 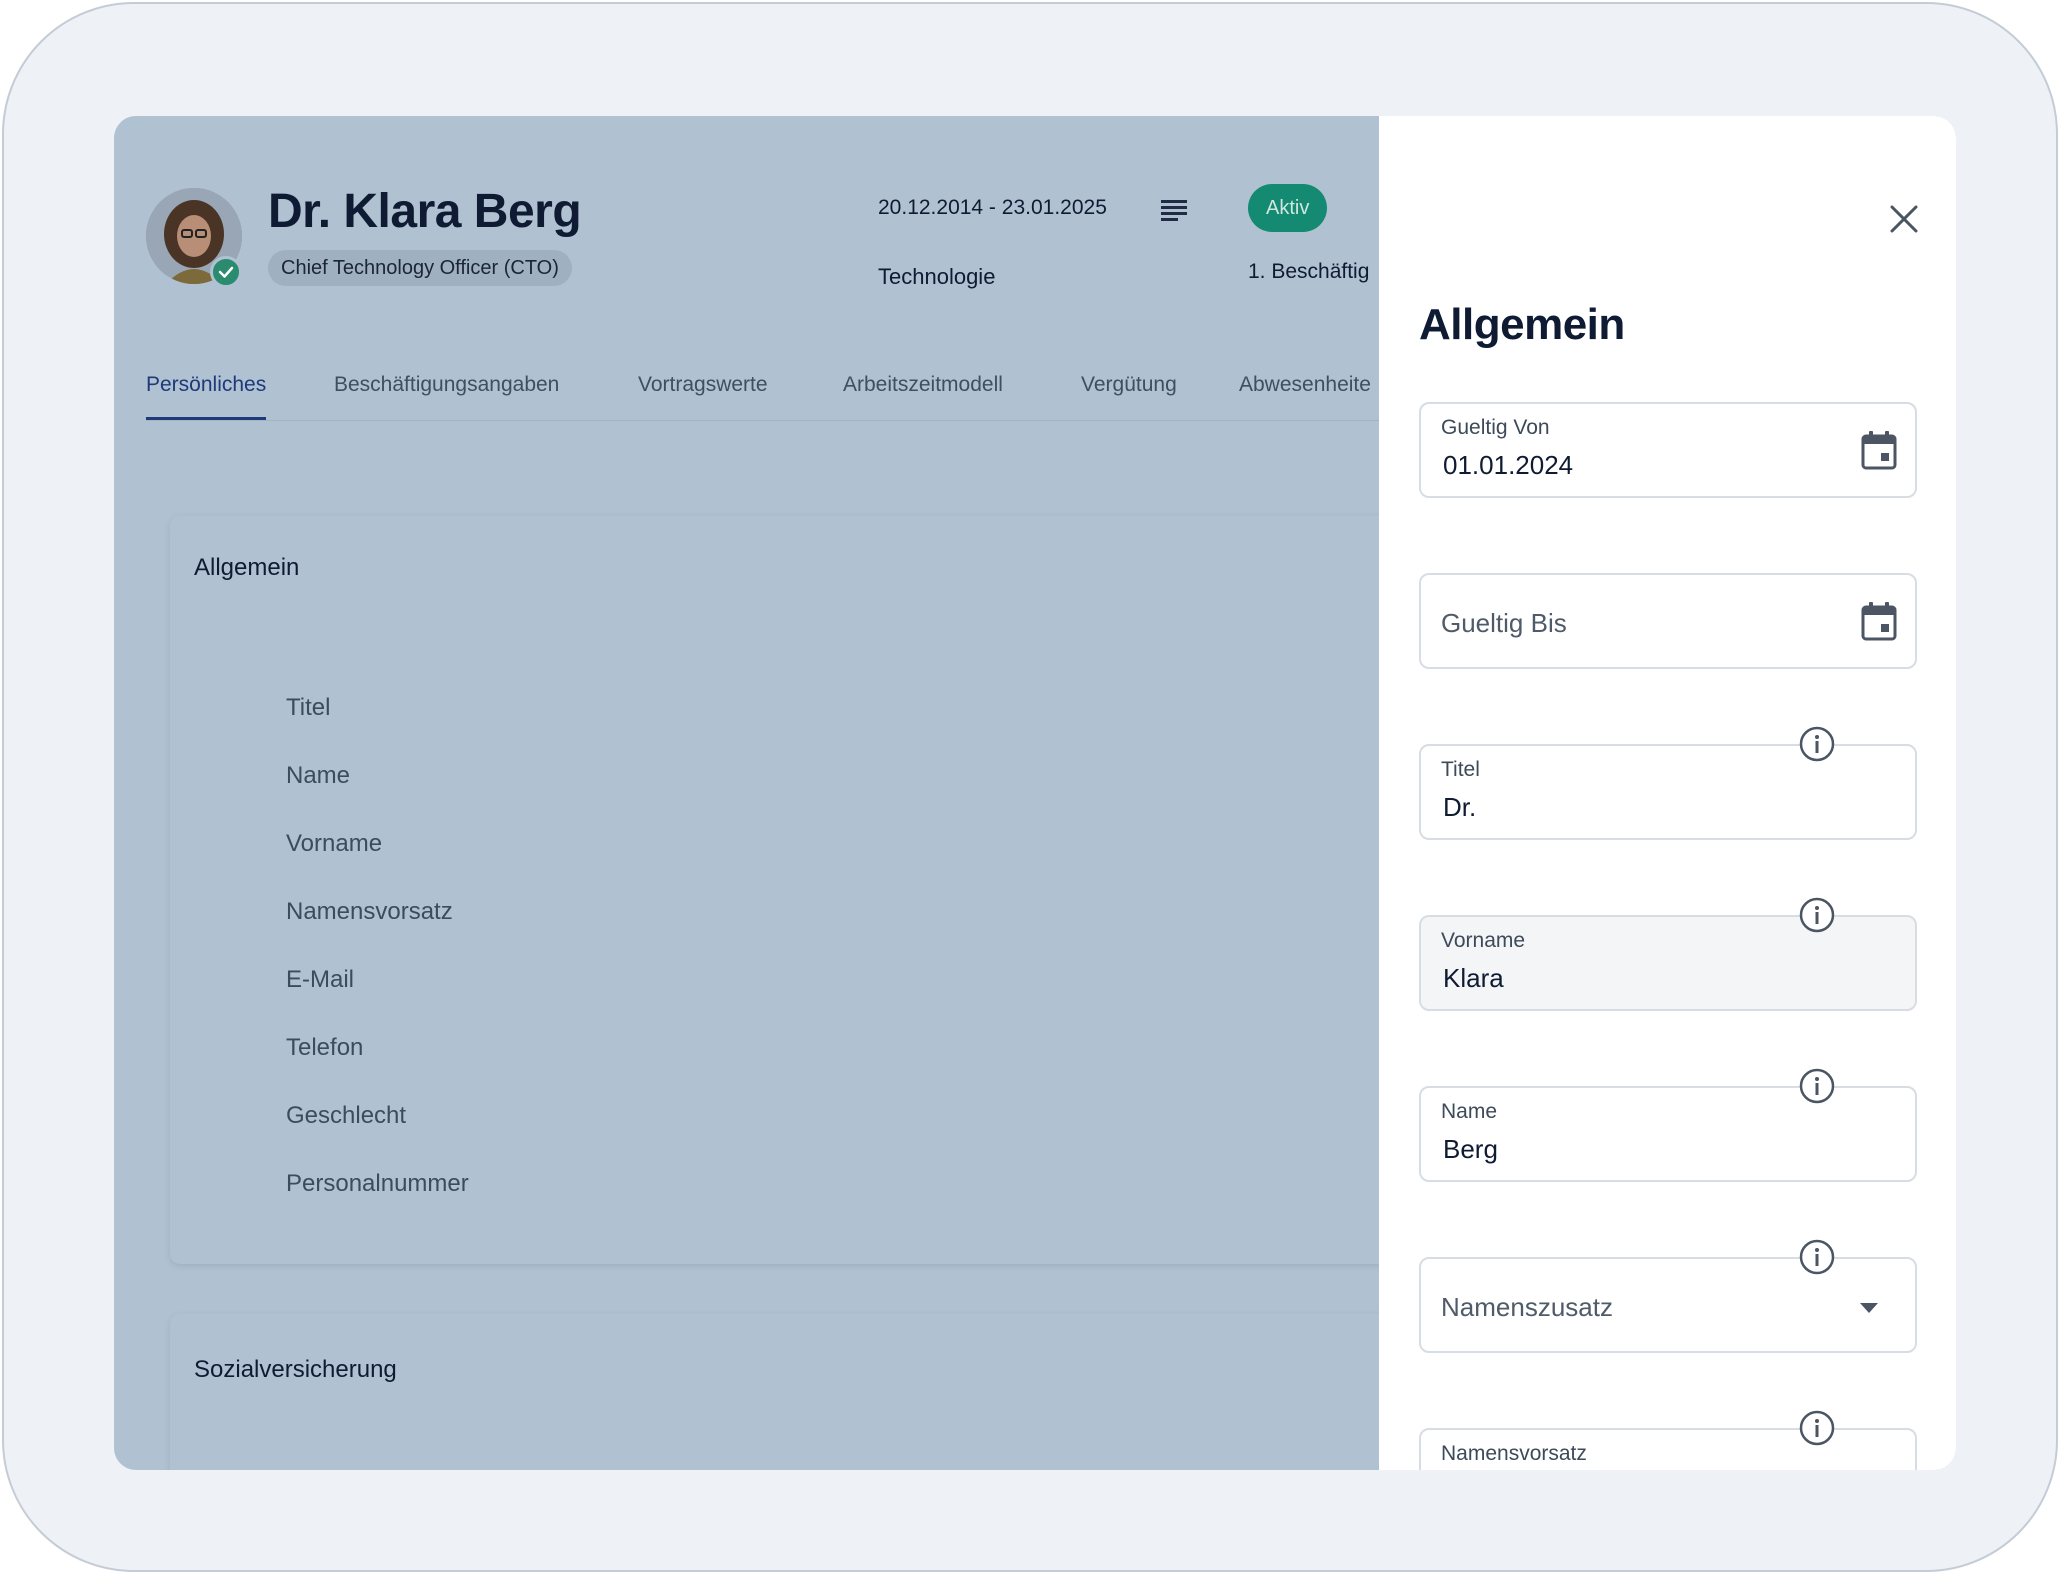 I want to click on role-badge: Chief Technology Officer (CTO), so click(x=420, y=268).